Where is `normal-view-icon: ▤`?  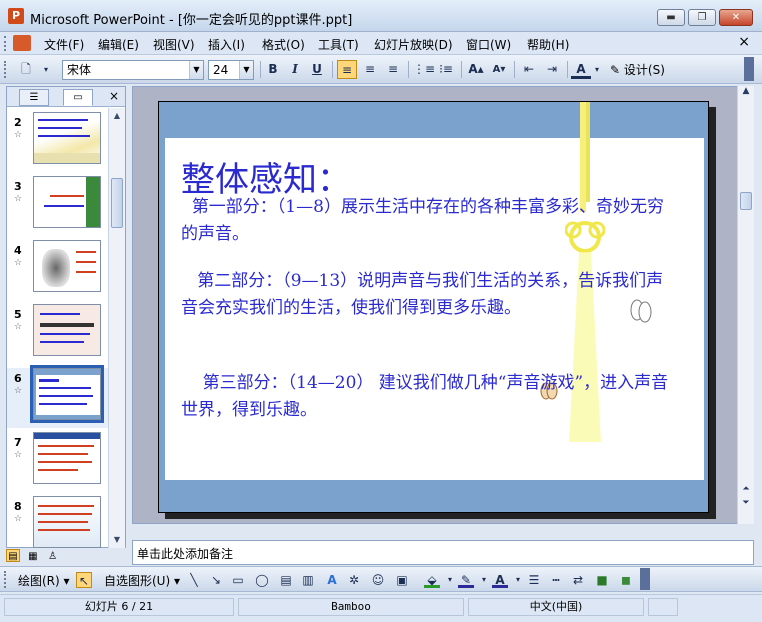
normal-view-icon: ▤ is located at coordinates (13, 555).